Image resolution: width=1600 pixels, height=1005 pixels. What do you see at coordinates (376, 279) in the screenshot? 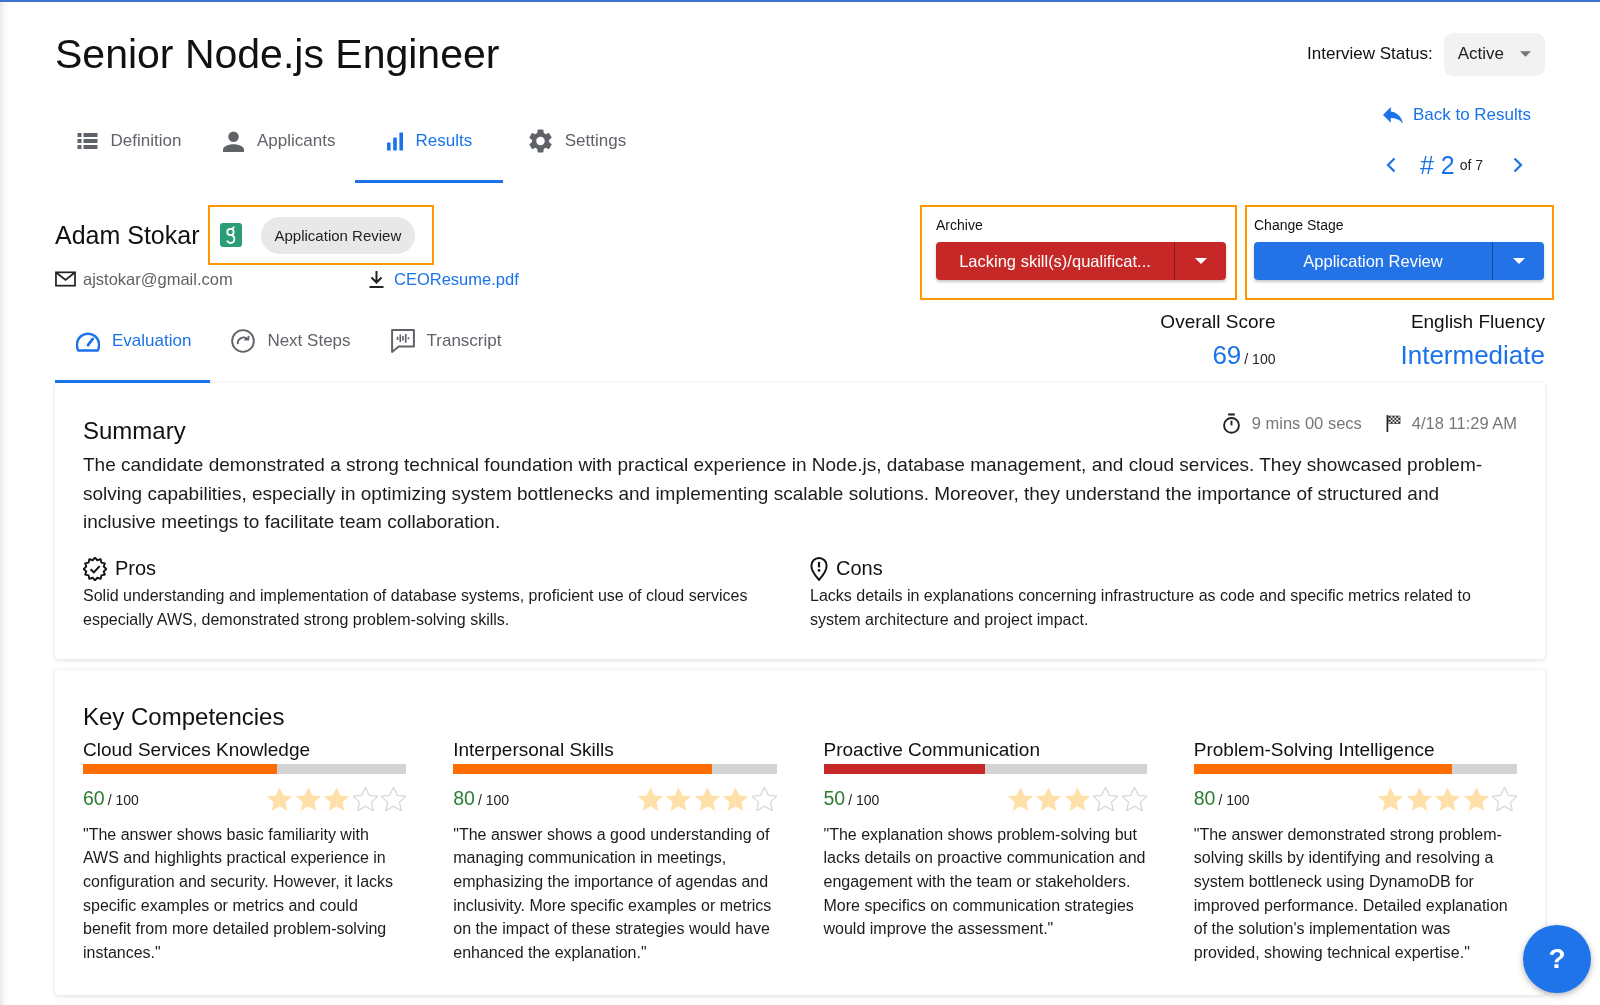
I see `download-icon` at bounding box center [376, 279].